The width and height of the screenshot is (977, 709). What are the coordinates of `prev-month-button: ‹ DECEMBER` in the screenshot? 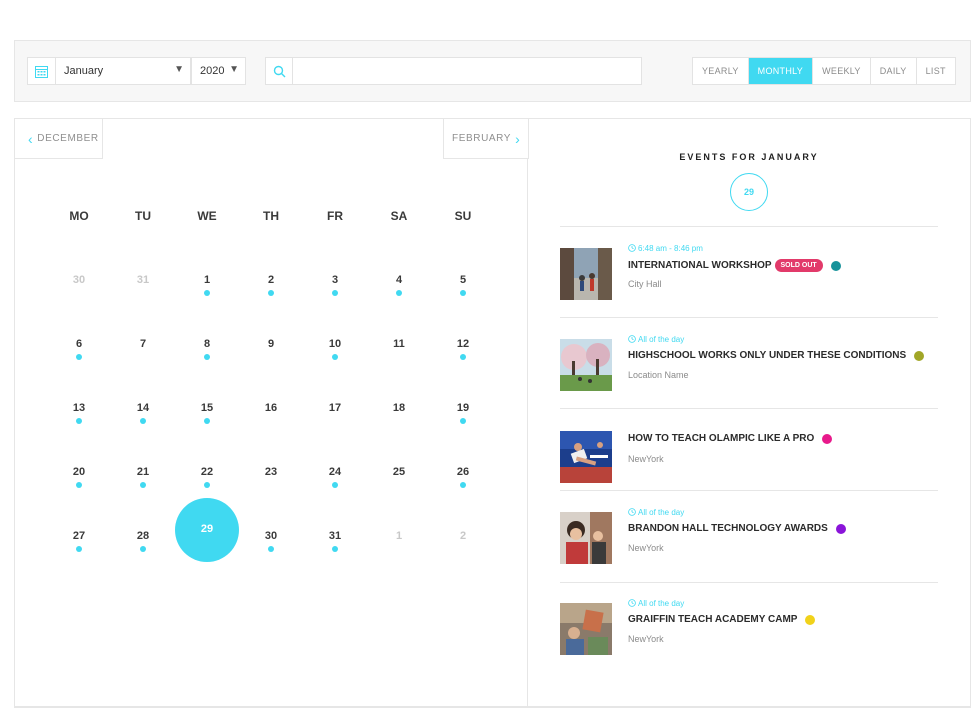 It's located at (58, 139).